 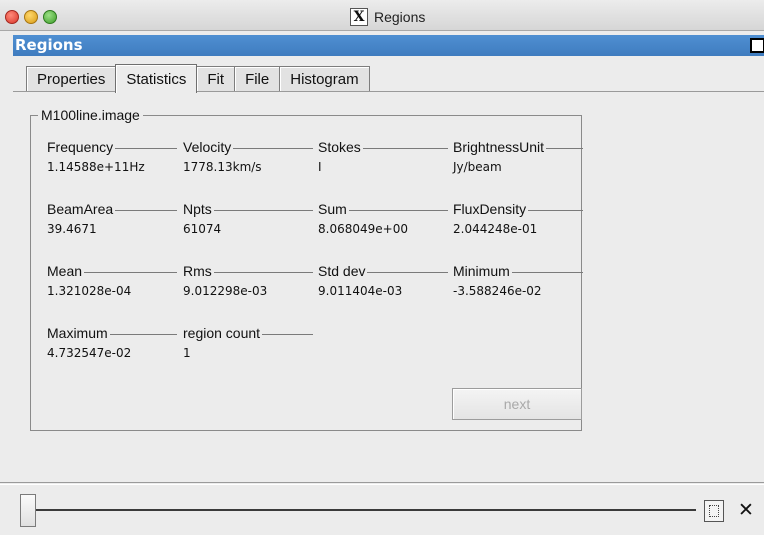 I want to click on tab-bar: Properties Statistics Fit File Histogram, so click(x=198, y=78).